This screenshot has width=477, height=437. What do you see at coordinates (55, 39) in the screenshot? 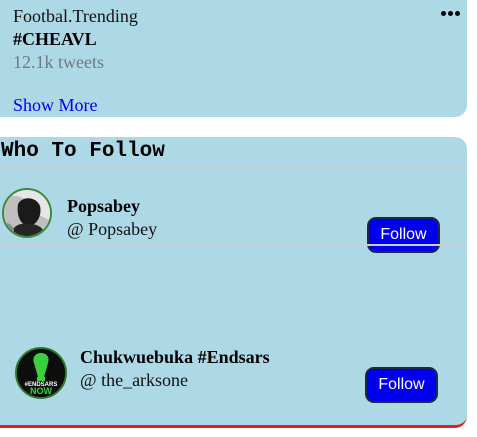
I see `trend-hashtag: #CHEAVL` at bounding box center [55, 39].